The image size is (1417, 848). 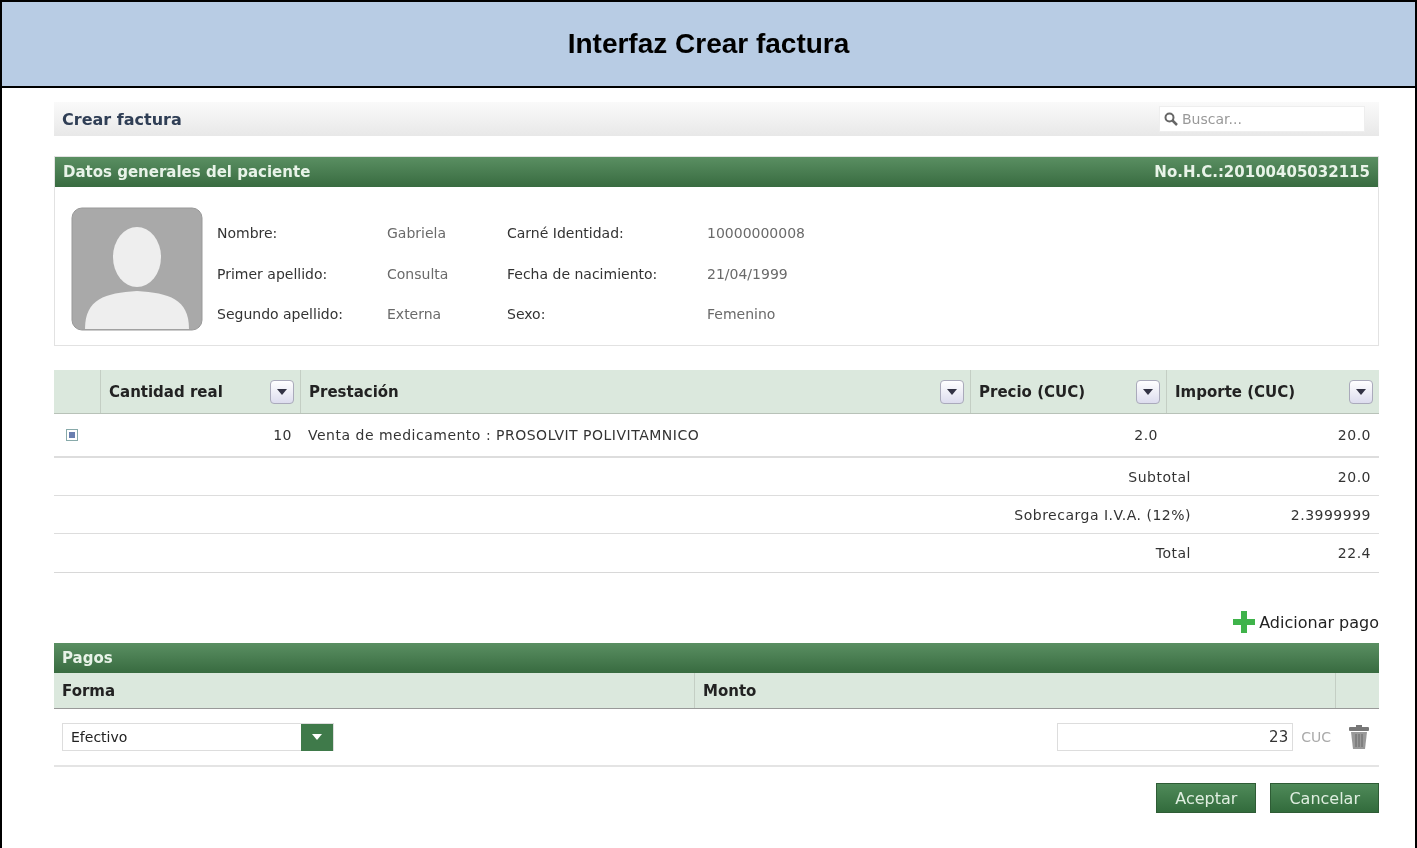 What do you see at coordinates (418, 274) in the screenshot?
I see `field-value: Consulta` at bounding box center [418, 274].